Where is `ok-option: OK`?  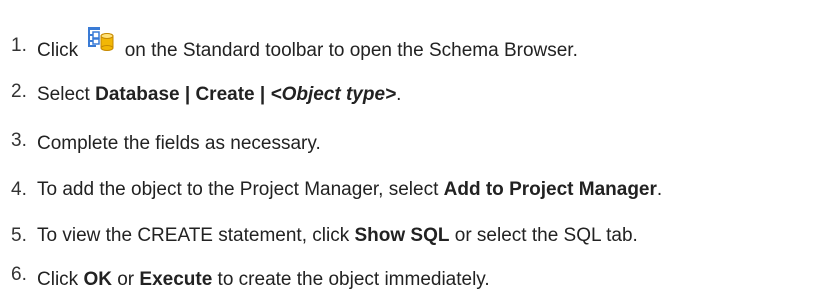
ok-option: OK is located at coordinates (97, 279).